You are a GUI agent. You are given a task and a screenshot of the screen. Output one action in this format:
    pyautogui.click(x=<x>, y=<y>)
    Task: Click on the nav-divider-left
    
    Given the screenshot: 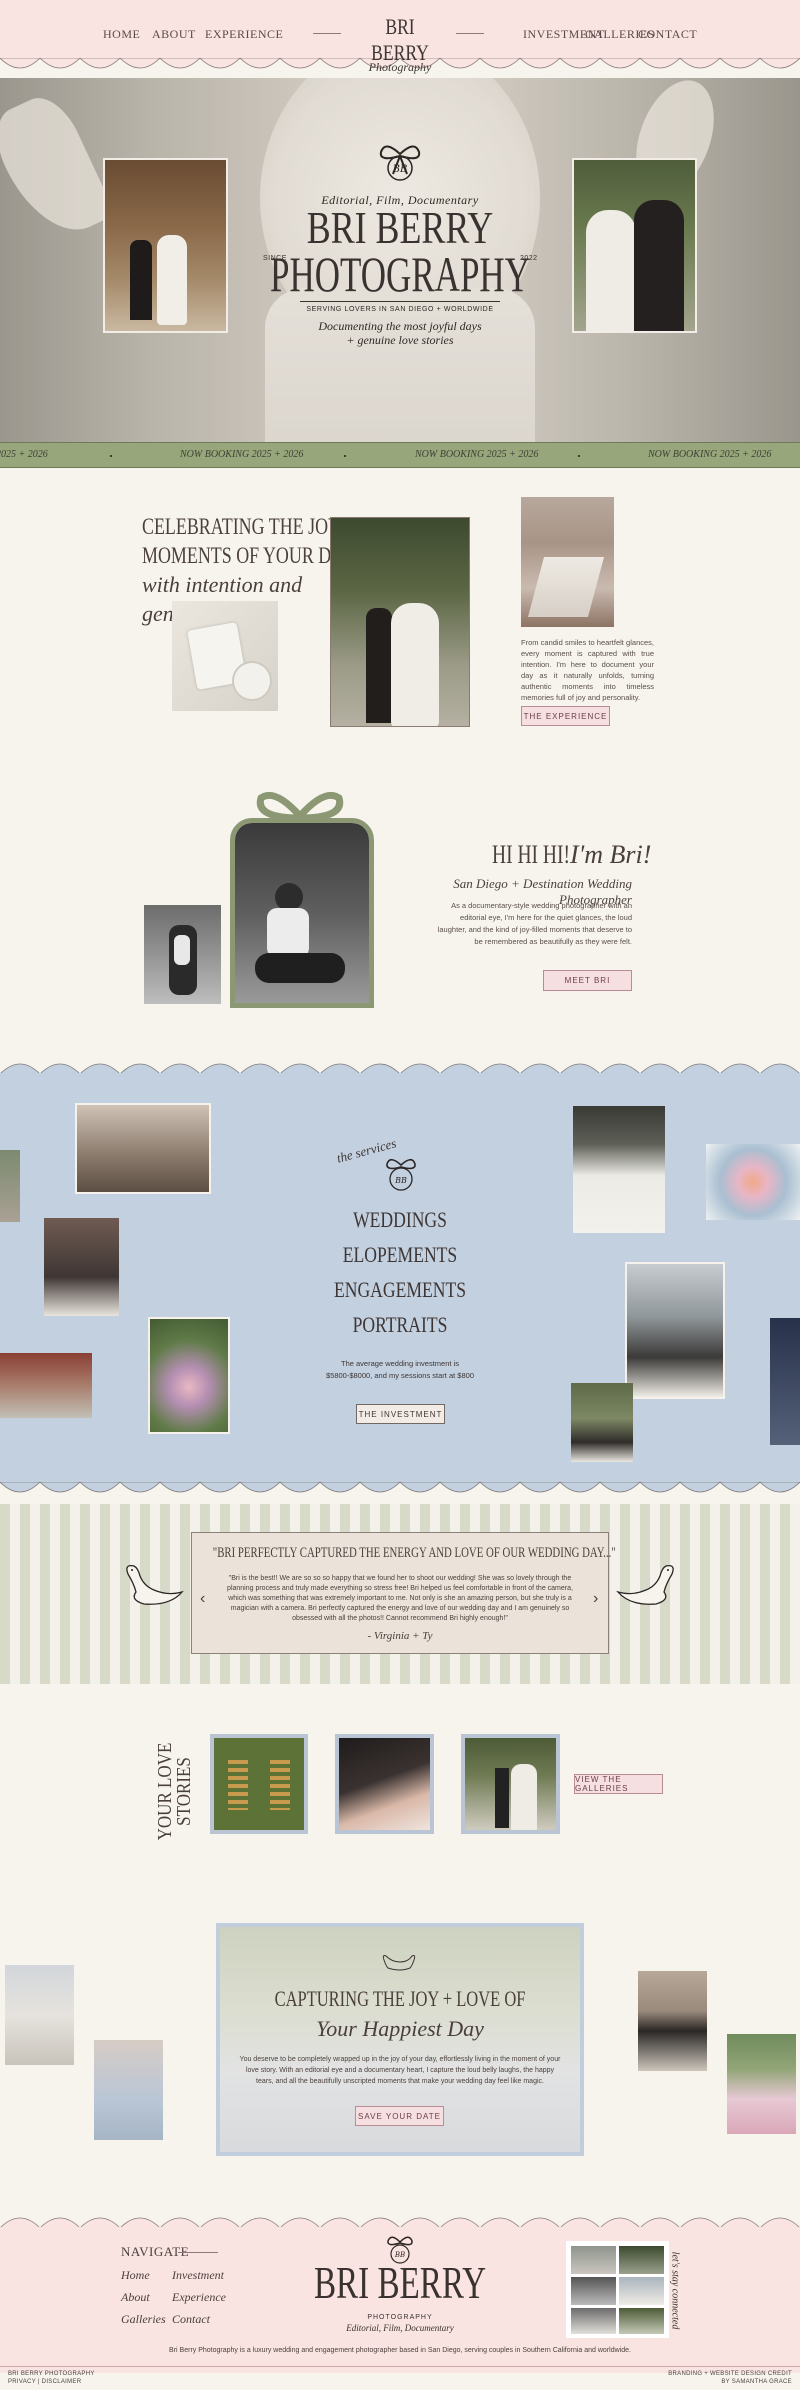 What is the action you would take?
    pyautogui.click(x=327, y=33)
    